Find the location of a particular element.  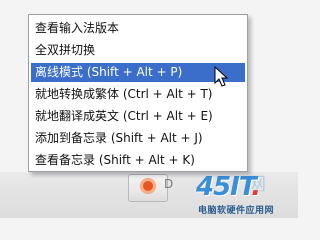

menu-item-offline-mode: 离线模式 (Shift + Alt + P) is located at coordinates (138, 72).